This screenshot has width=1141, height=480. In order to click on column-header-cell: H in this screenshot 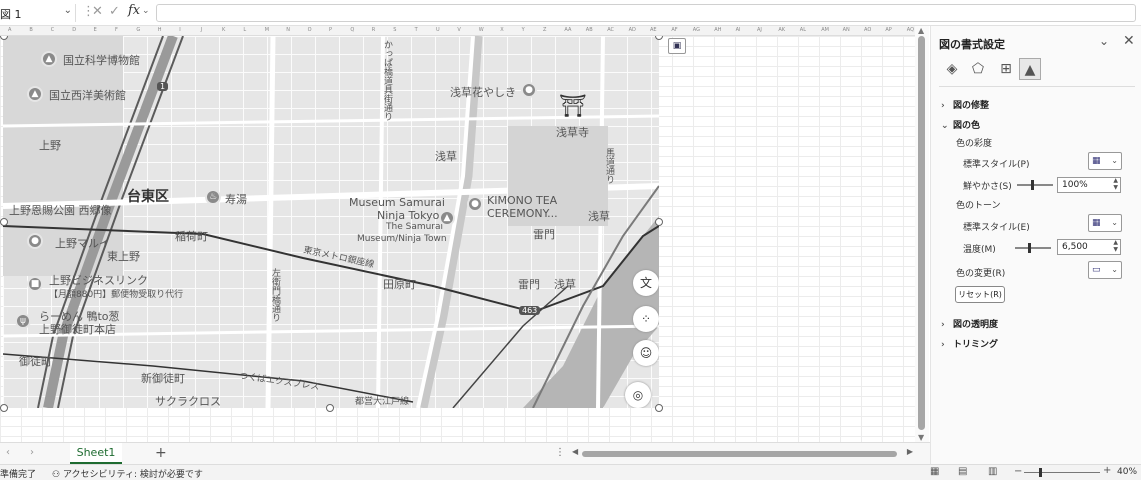, I will do `click(160, 30)`.